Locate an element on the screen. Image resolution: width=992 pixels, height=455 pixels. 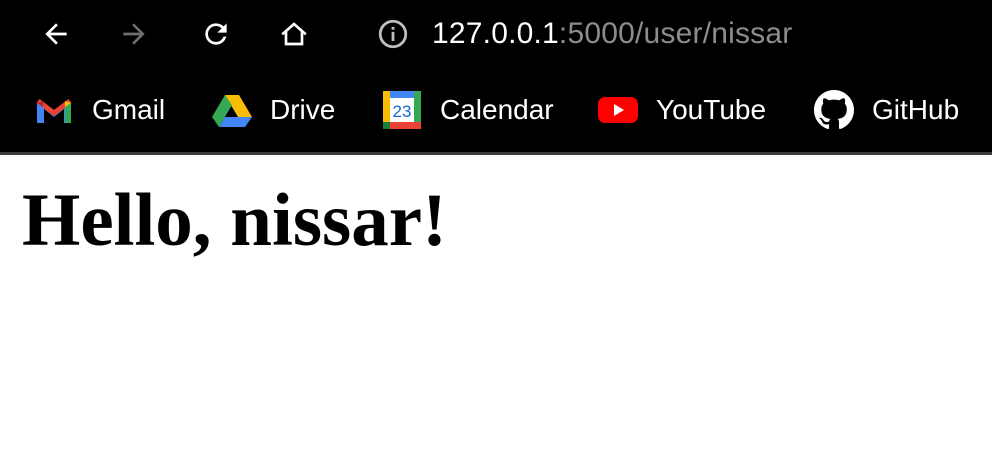
home-icon is located at coordinates (294, 34).